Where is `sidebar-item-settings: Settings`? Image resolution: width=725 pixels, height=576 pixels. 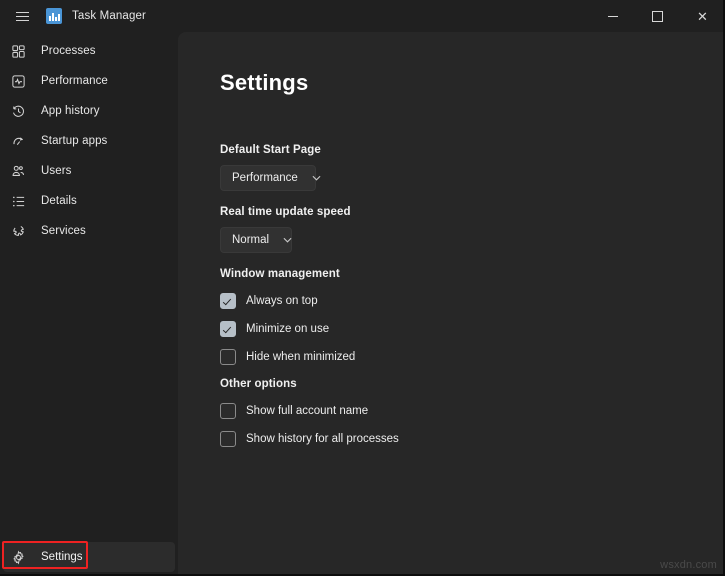 sidebar-item-settings: Settings is located at coordinates (89, 557).